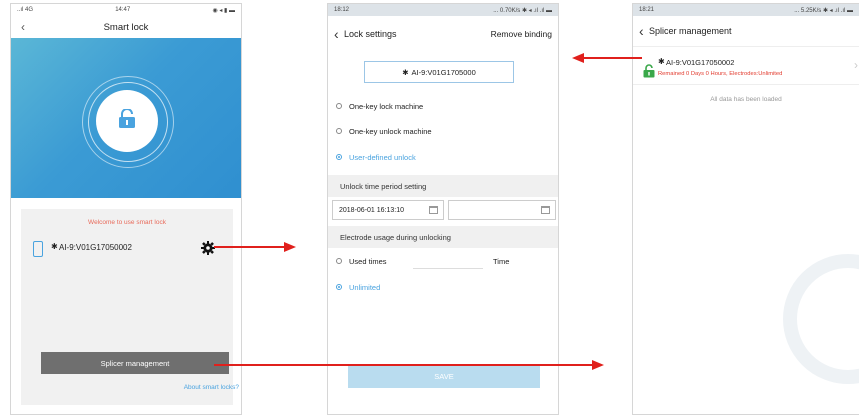 The image size is (859, 419). What do you see at coordinates (370, 34) in the screenshot?
I see `page-title: Lock settings` at bounding box center [370, 34].